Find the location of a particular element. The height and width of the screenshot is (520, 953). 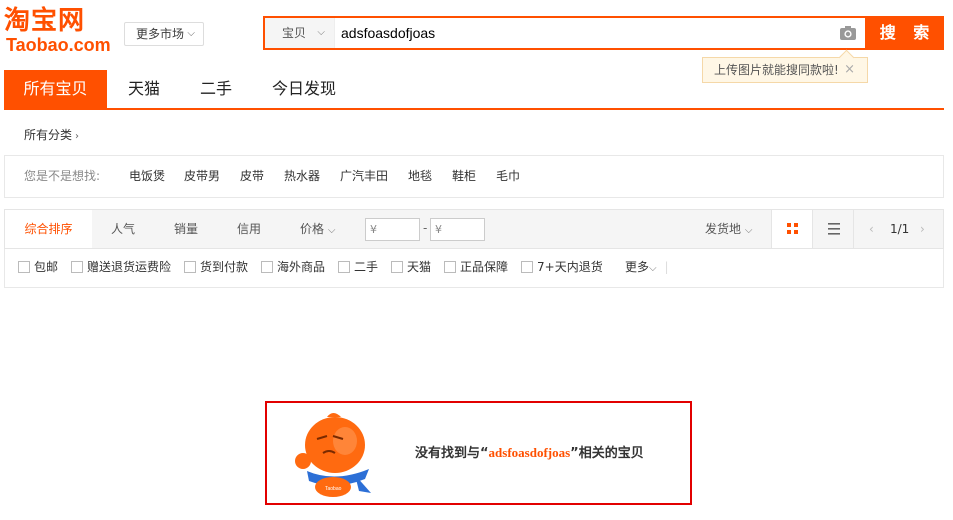

filter-second-hand: 二手 is located at coordinates (358, 267).